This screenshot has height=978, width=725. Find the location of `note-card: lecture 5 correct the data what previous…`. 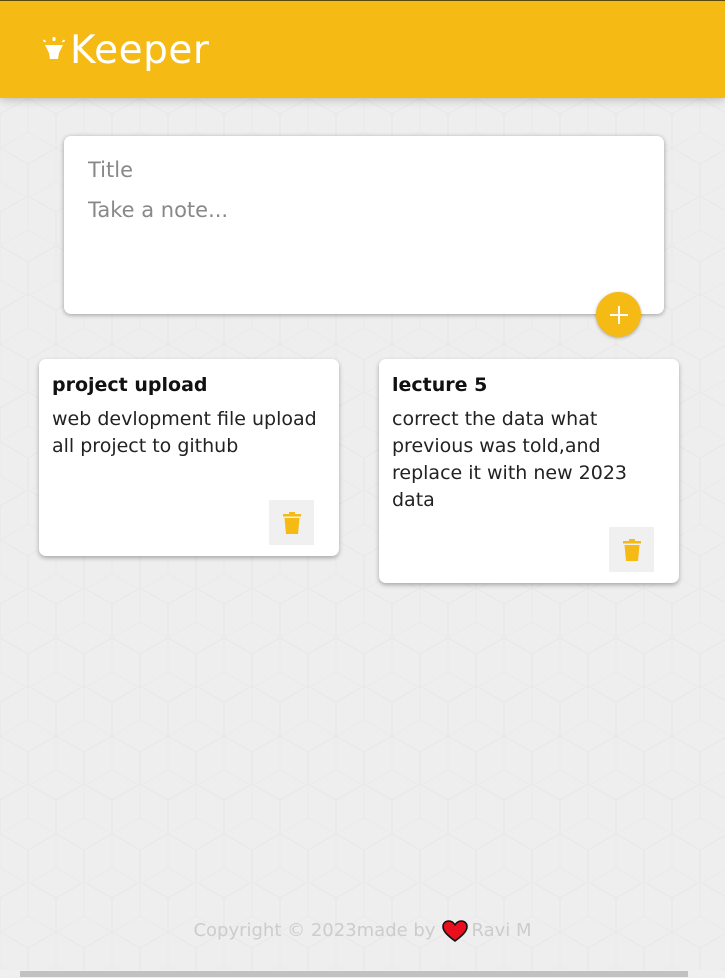

note-card: lecture 5 correct the data what previous… is located at coordinates (529, 471).